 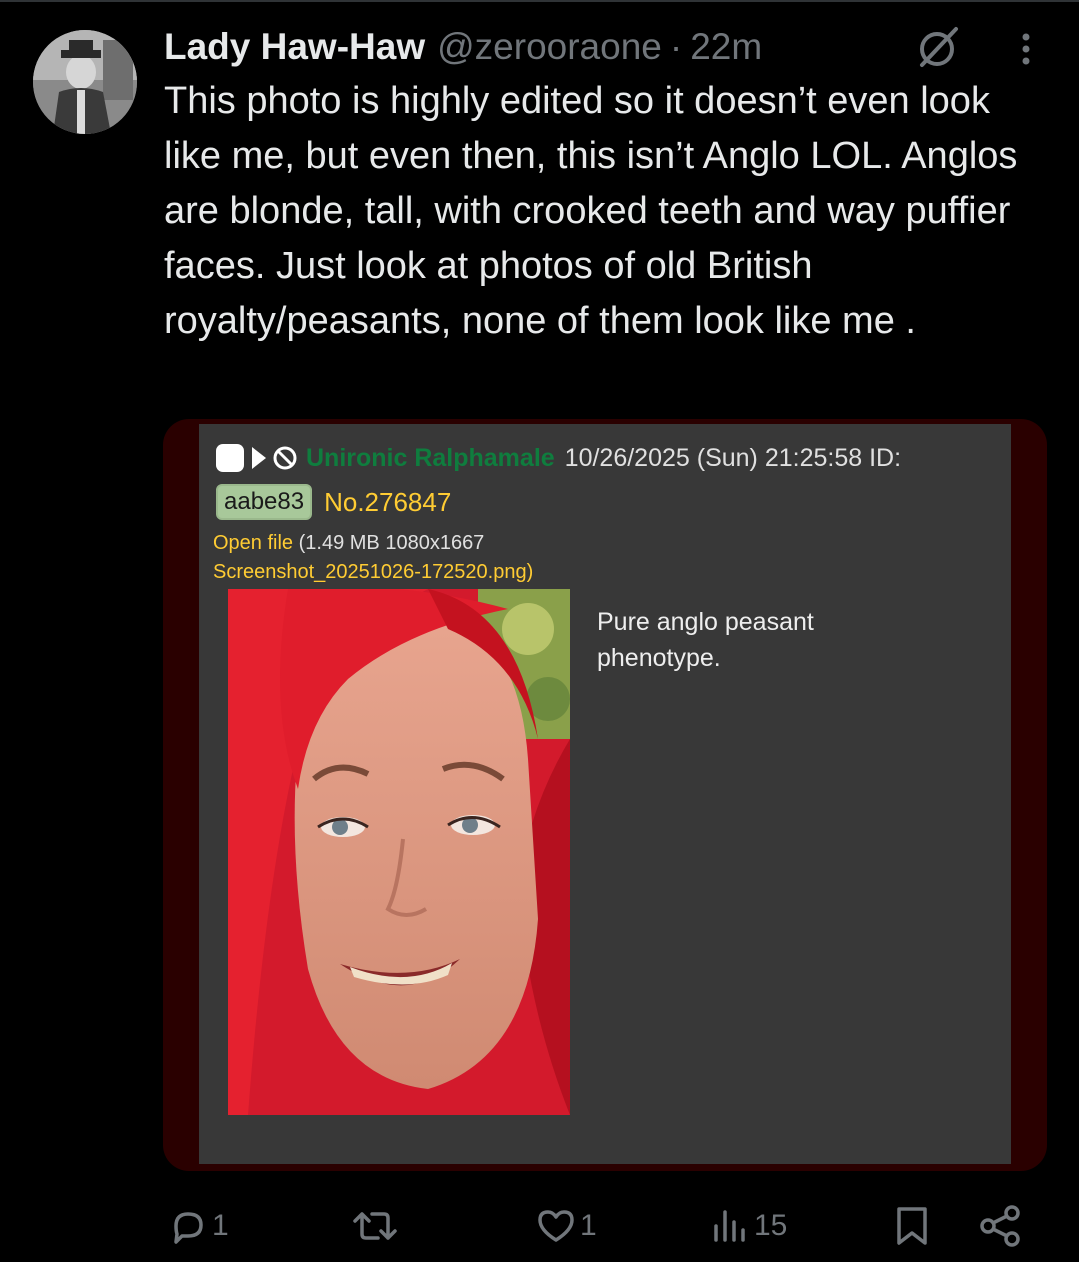 What do you see at coordinates (549, 47) in the screenshot?
I see `user-handle: @zerooraone` at bounding box center [549, 47].